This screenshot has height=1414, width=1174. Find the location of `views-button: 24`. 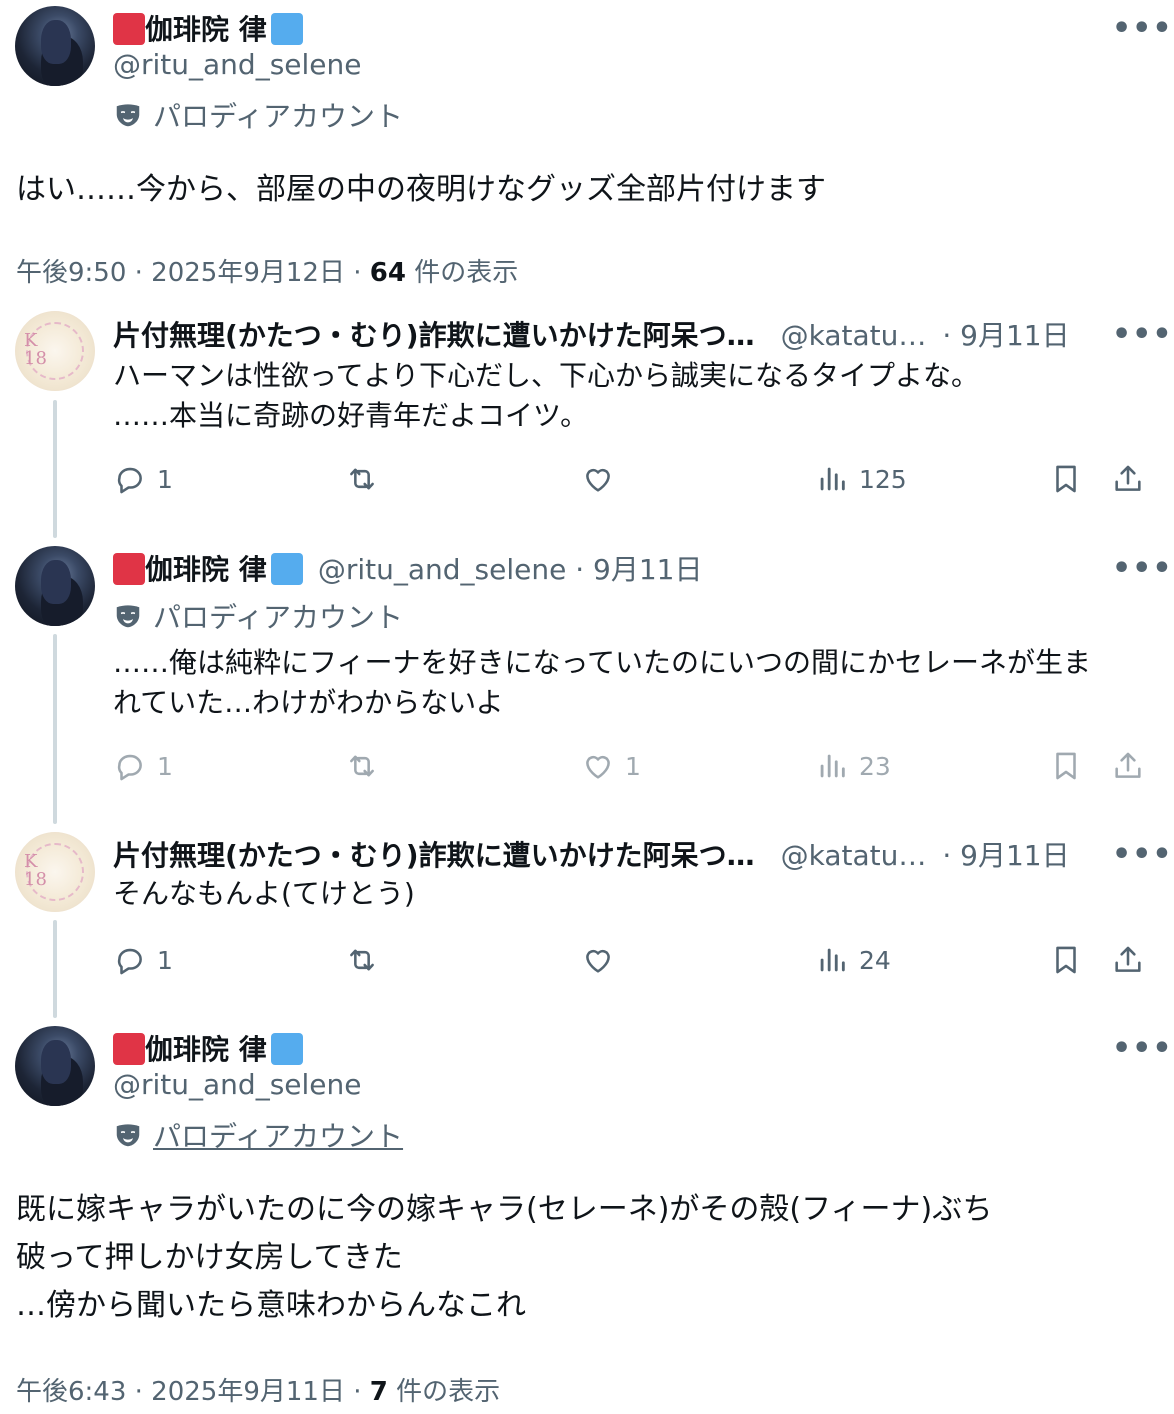

views-button: 24 is located at coordinates (853, 960).